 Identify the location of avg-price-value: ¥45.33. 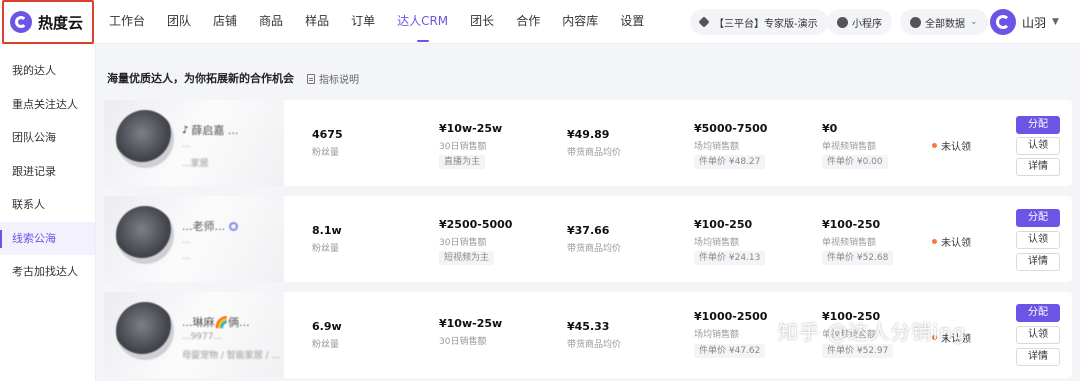
(588, 326).